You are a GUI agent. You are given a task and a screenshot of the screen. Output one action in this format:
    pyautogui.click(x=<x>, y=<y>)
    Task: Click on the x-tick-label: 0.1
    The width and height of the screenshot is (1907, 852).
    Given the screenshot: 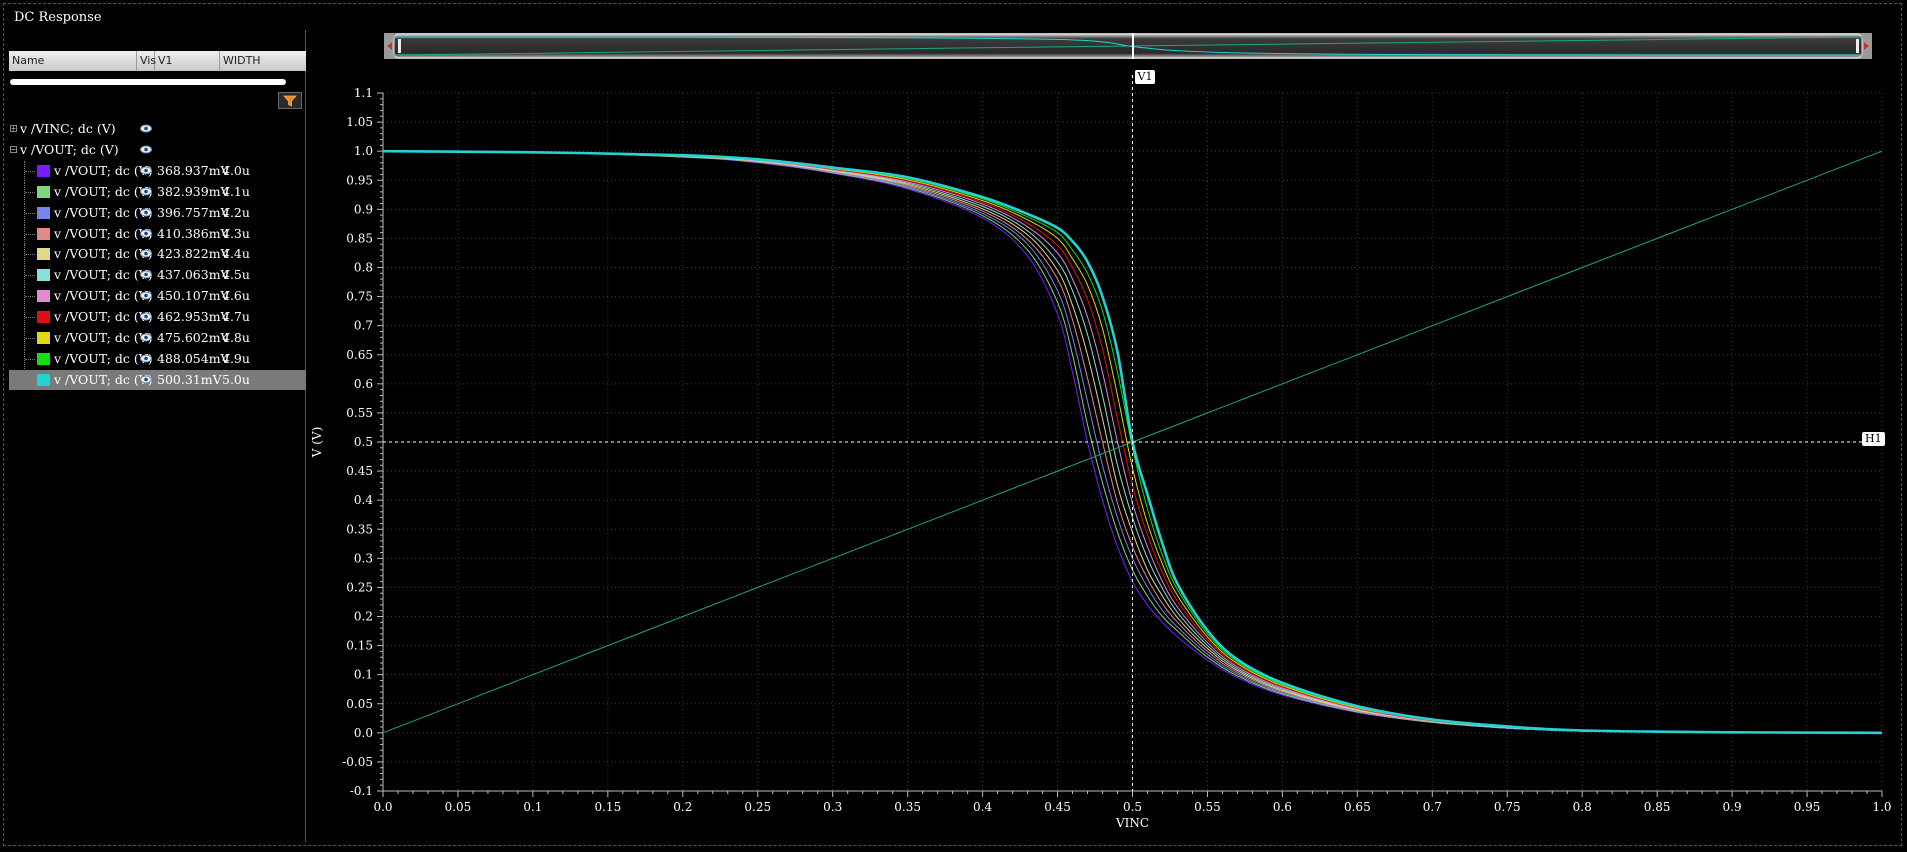 What is the action you would take?
    pyautogui.click(x=532, y=807)
    